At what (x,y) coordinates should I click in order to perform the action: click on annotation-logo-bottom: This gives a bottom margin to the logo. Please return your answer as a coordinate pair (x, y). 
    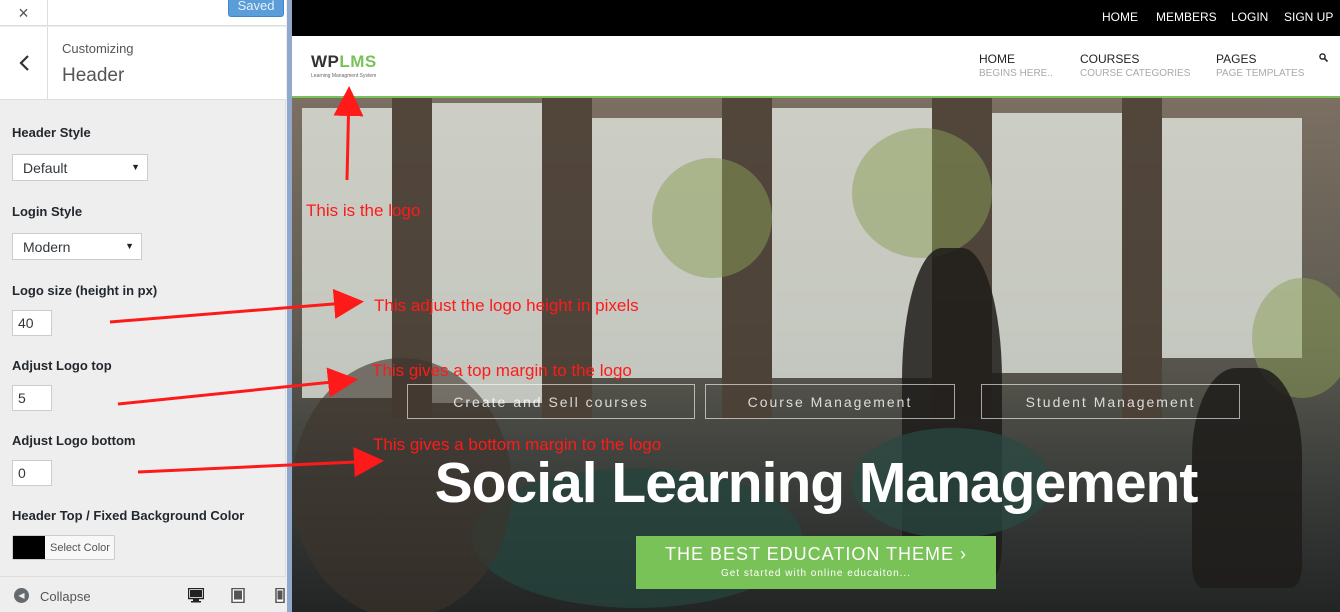
    Looking at the image, I should click on (517, 444).